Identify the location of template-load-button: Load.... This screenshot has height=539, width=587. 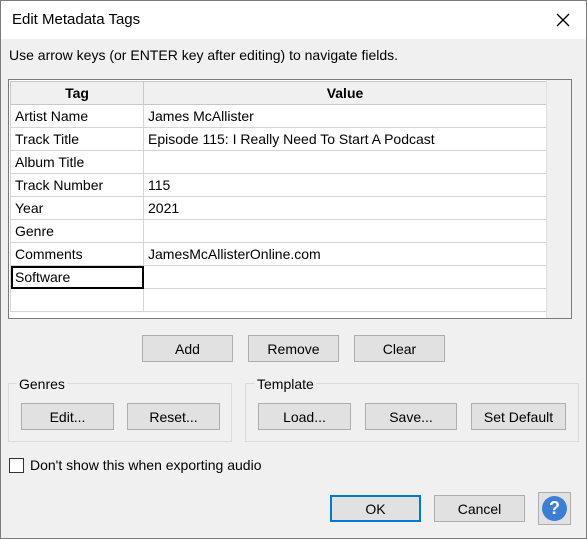
(304, 416).